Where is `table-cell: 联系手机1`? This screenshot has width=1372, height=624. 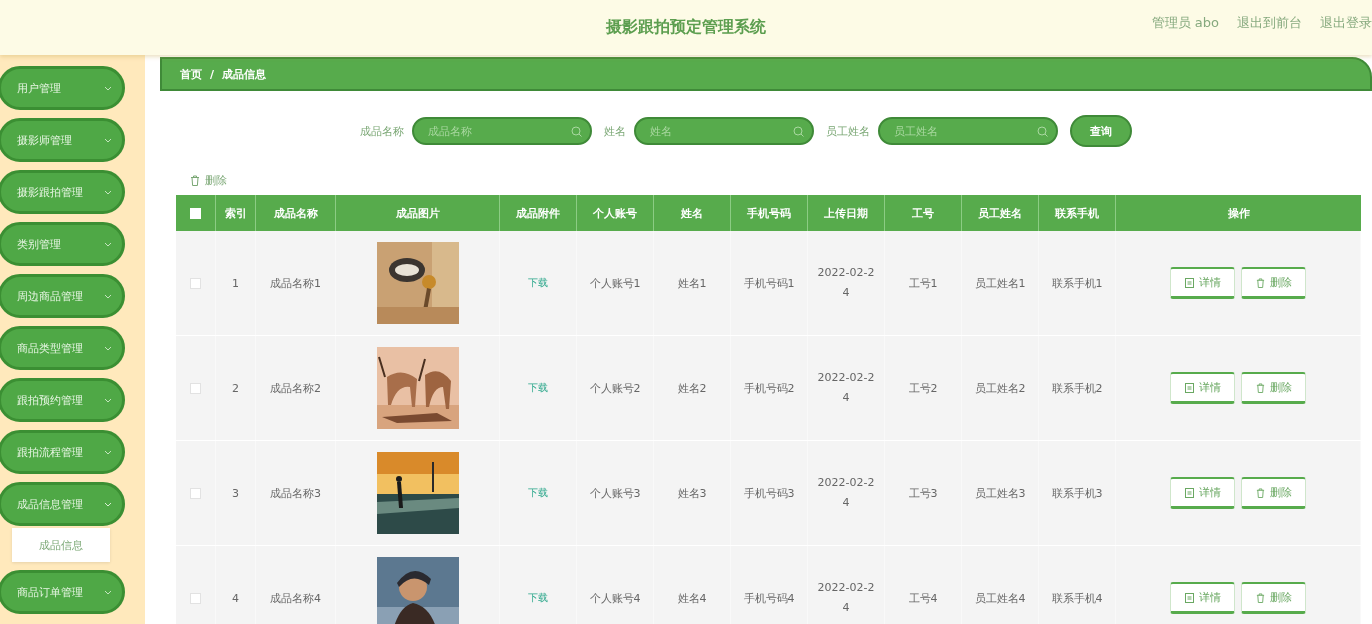
table-cell: 联系手机1 is located at coordinates (1077, 283).